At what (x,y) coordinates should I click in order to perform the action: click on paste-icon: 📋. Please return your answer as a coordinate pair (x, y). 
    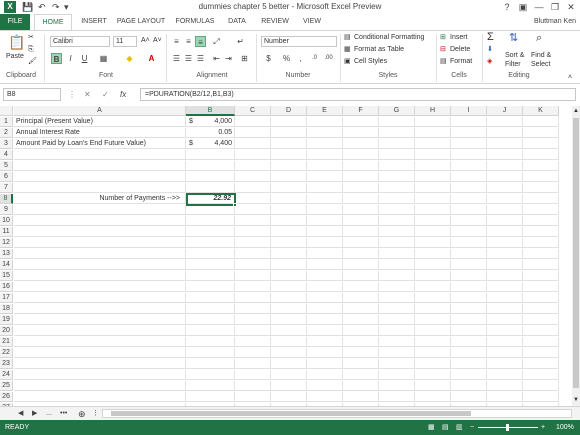
    Looking at the image, I should click on (16, 42).